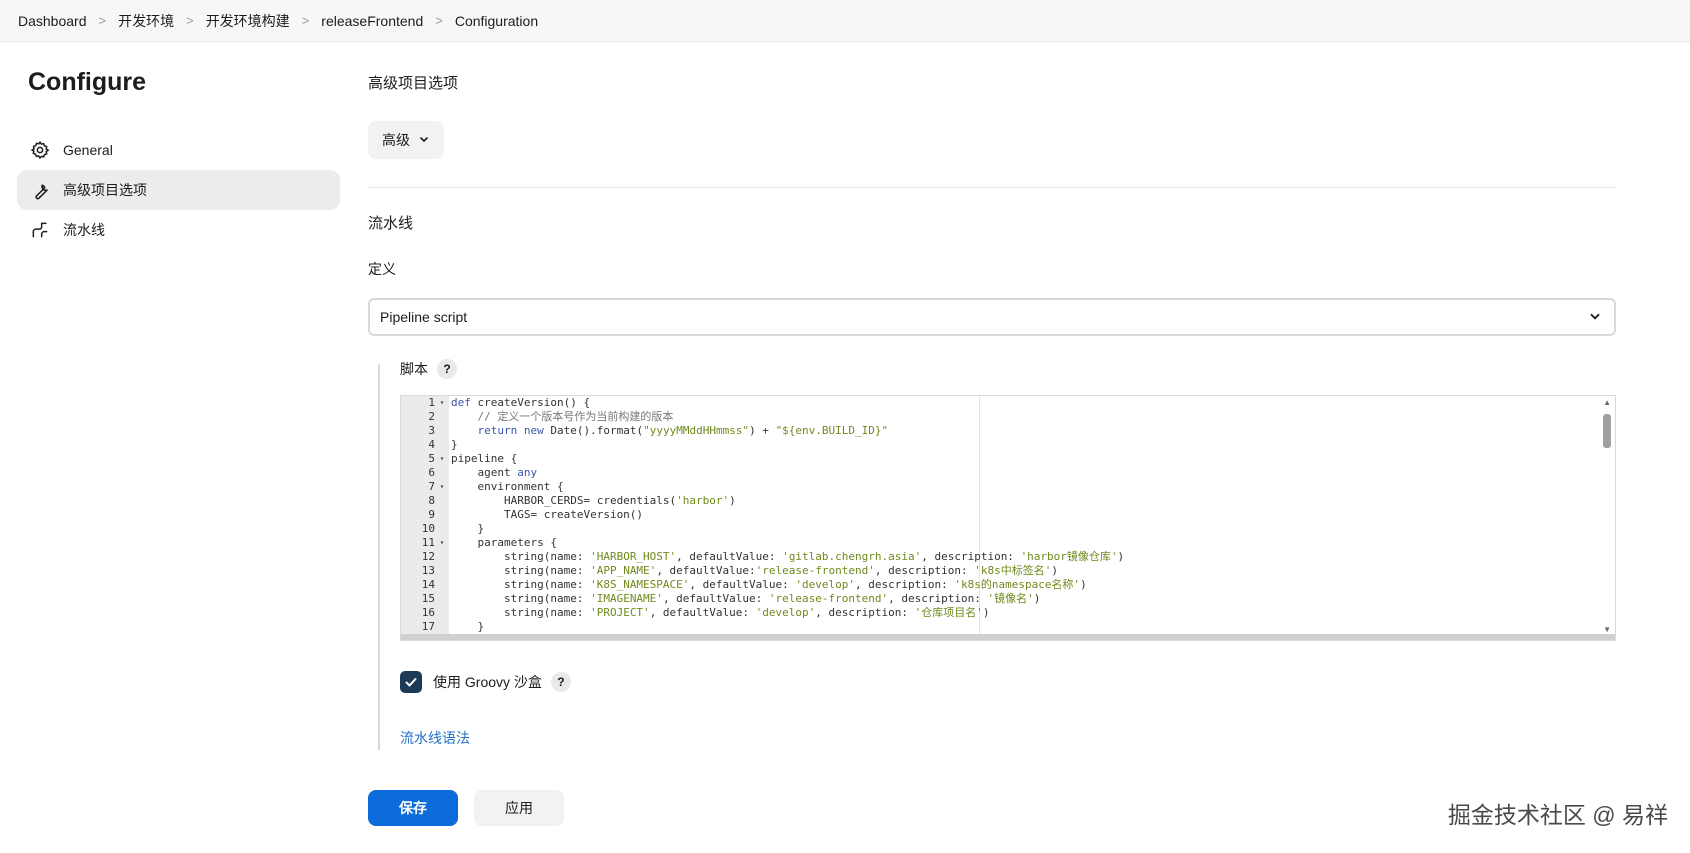  I want to click on line-number: 1, so click(431, 402).